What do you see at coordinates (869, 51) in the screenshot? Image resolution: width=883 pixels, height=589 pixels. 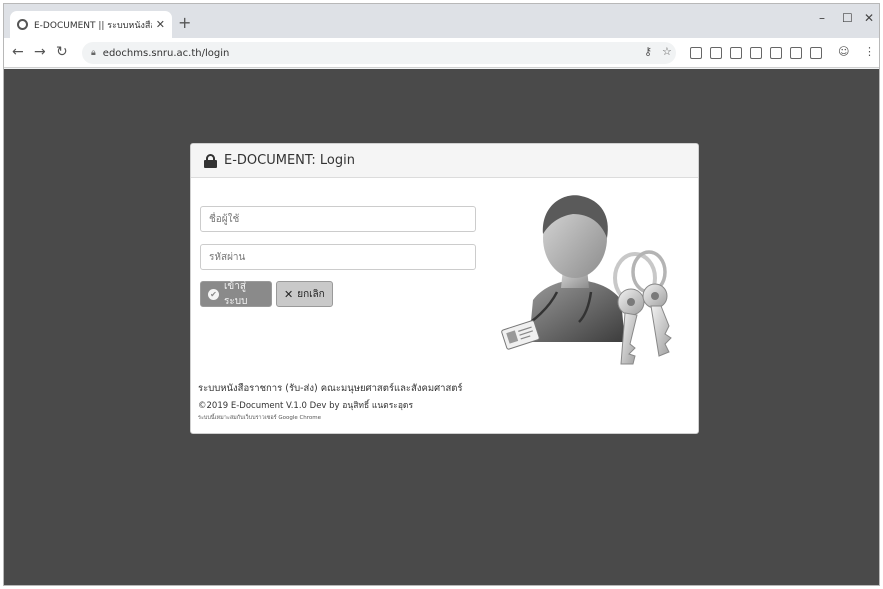 I see `menu-dots-icon: ⋮` at bounding box center [869, 51].